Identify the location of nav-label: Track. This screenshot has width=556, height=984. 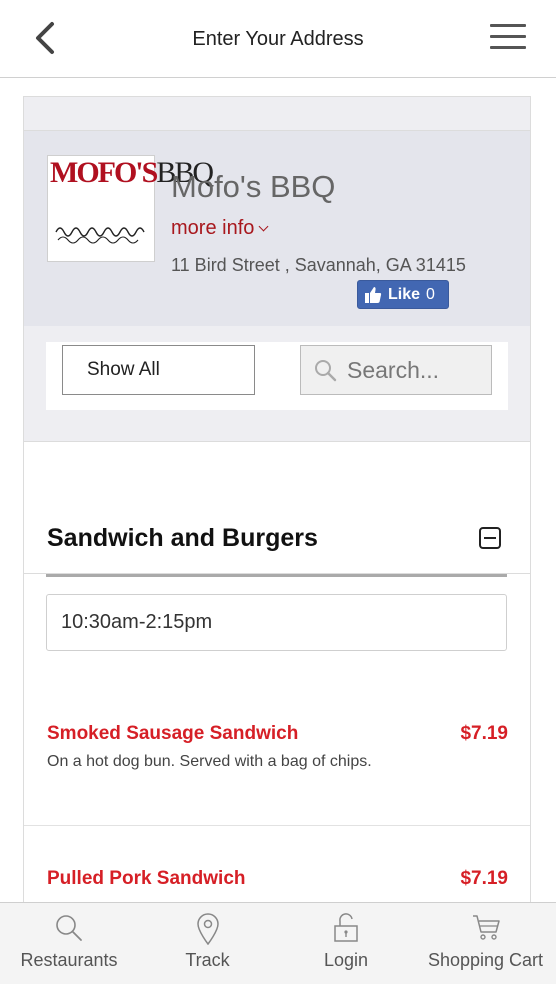
(207, 960).